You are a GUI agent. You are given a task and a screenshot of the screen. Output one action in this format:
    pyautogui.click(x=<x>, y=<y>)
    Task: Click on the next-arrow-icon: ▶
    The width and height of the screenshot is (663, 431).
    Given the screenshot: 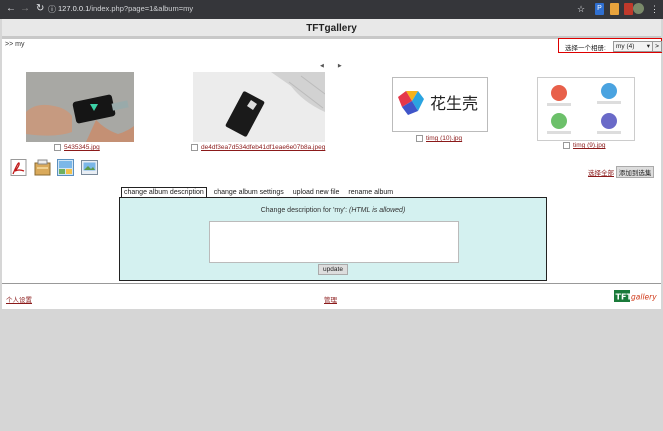 What is the action you would take?
    pyautogui.click(x=340, y=66)
    